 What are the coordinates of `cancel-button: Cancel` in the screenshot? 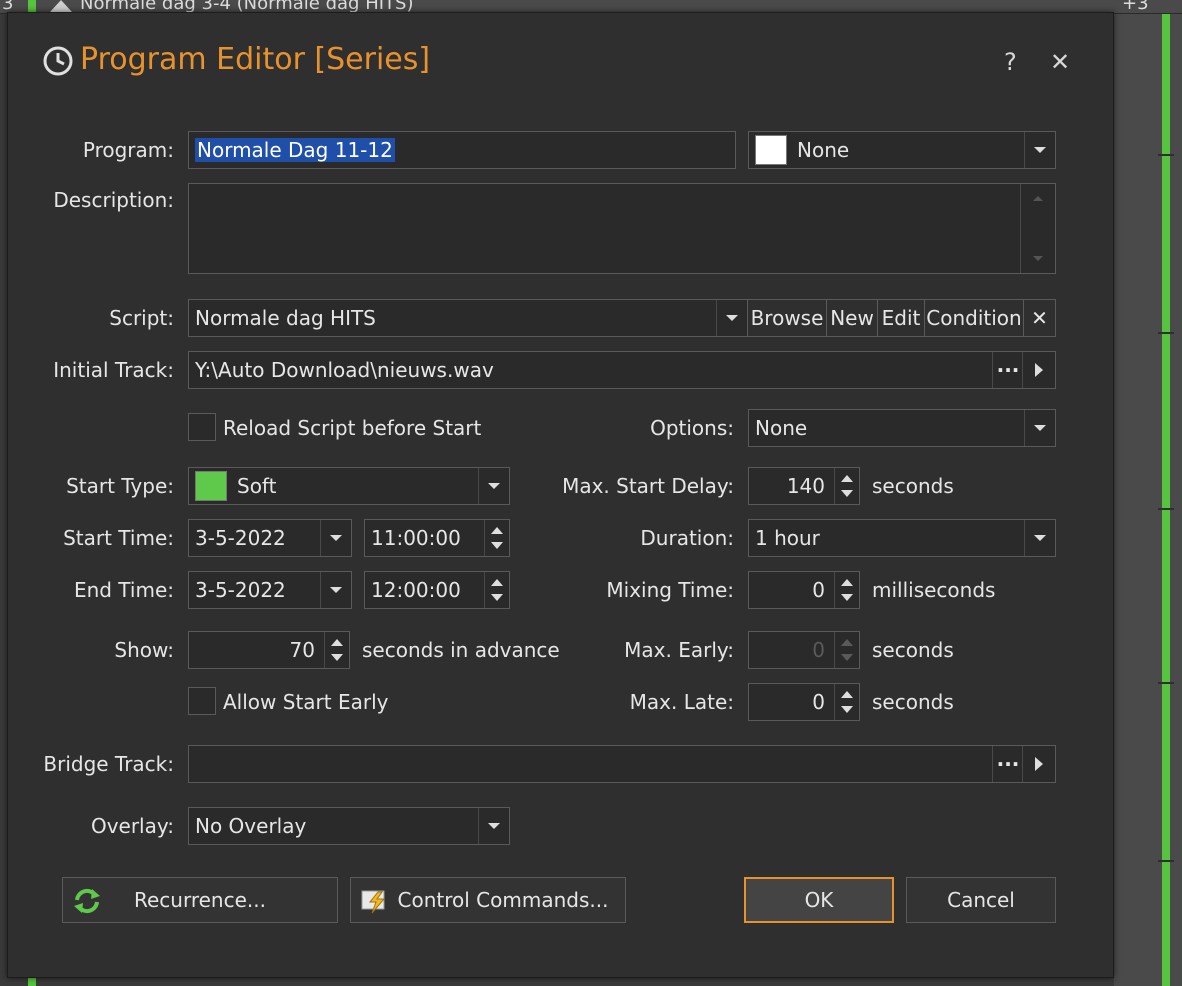 It's located at (981, 900).